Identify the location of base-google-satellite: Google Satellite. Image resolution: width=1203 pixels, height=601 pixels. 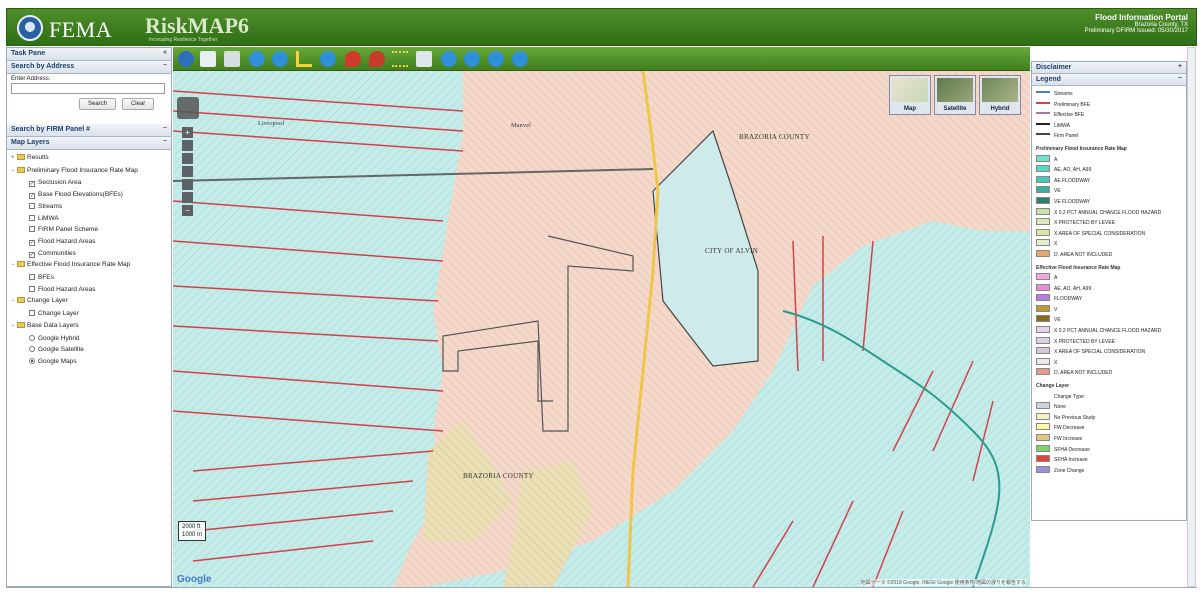
(89, 350).